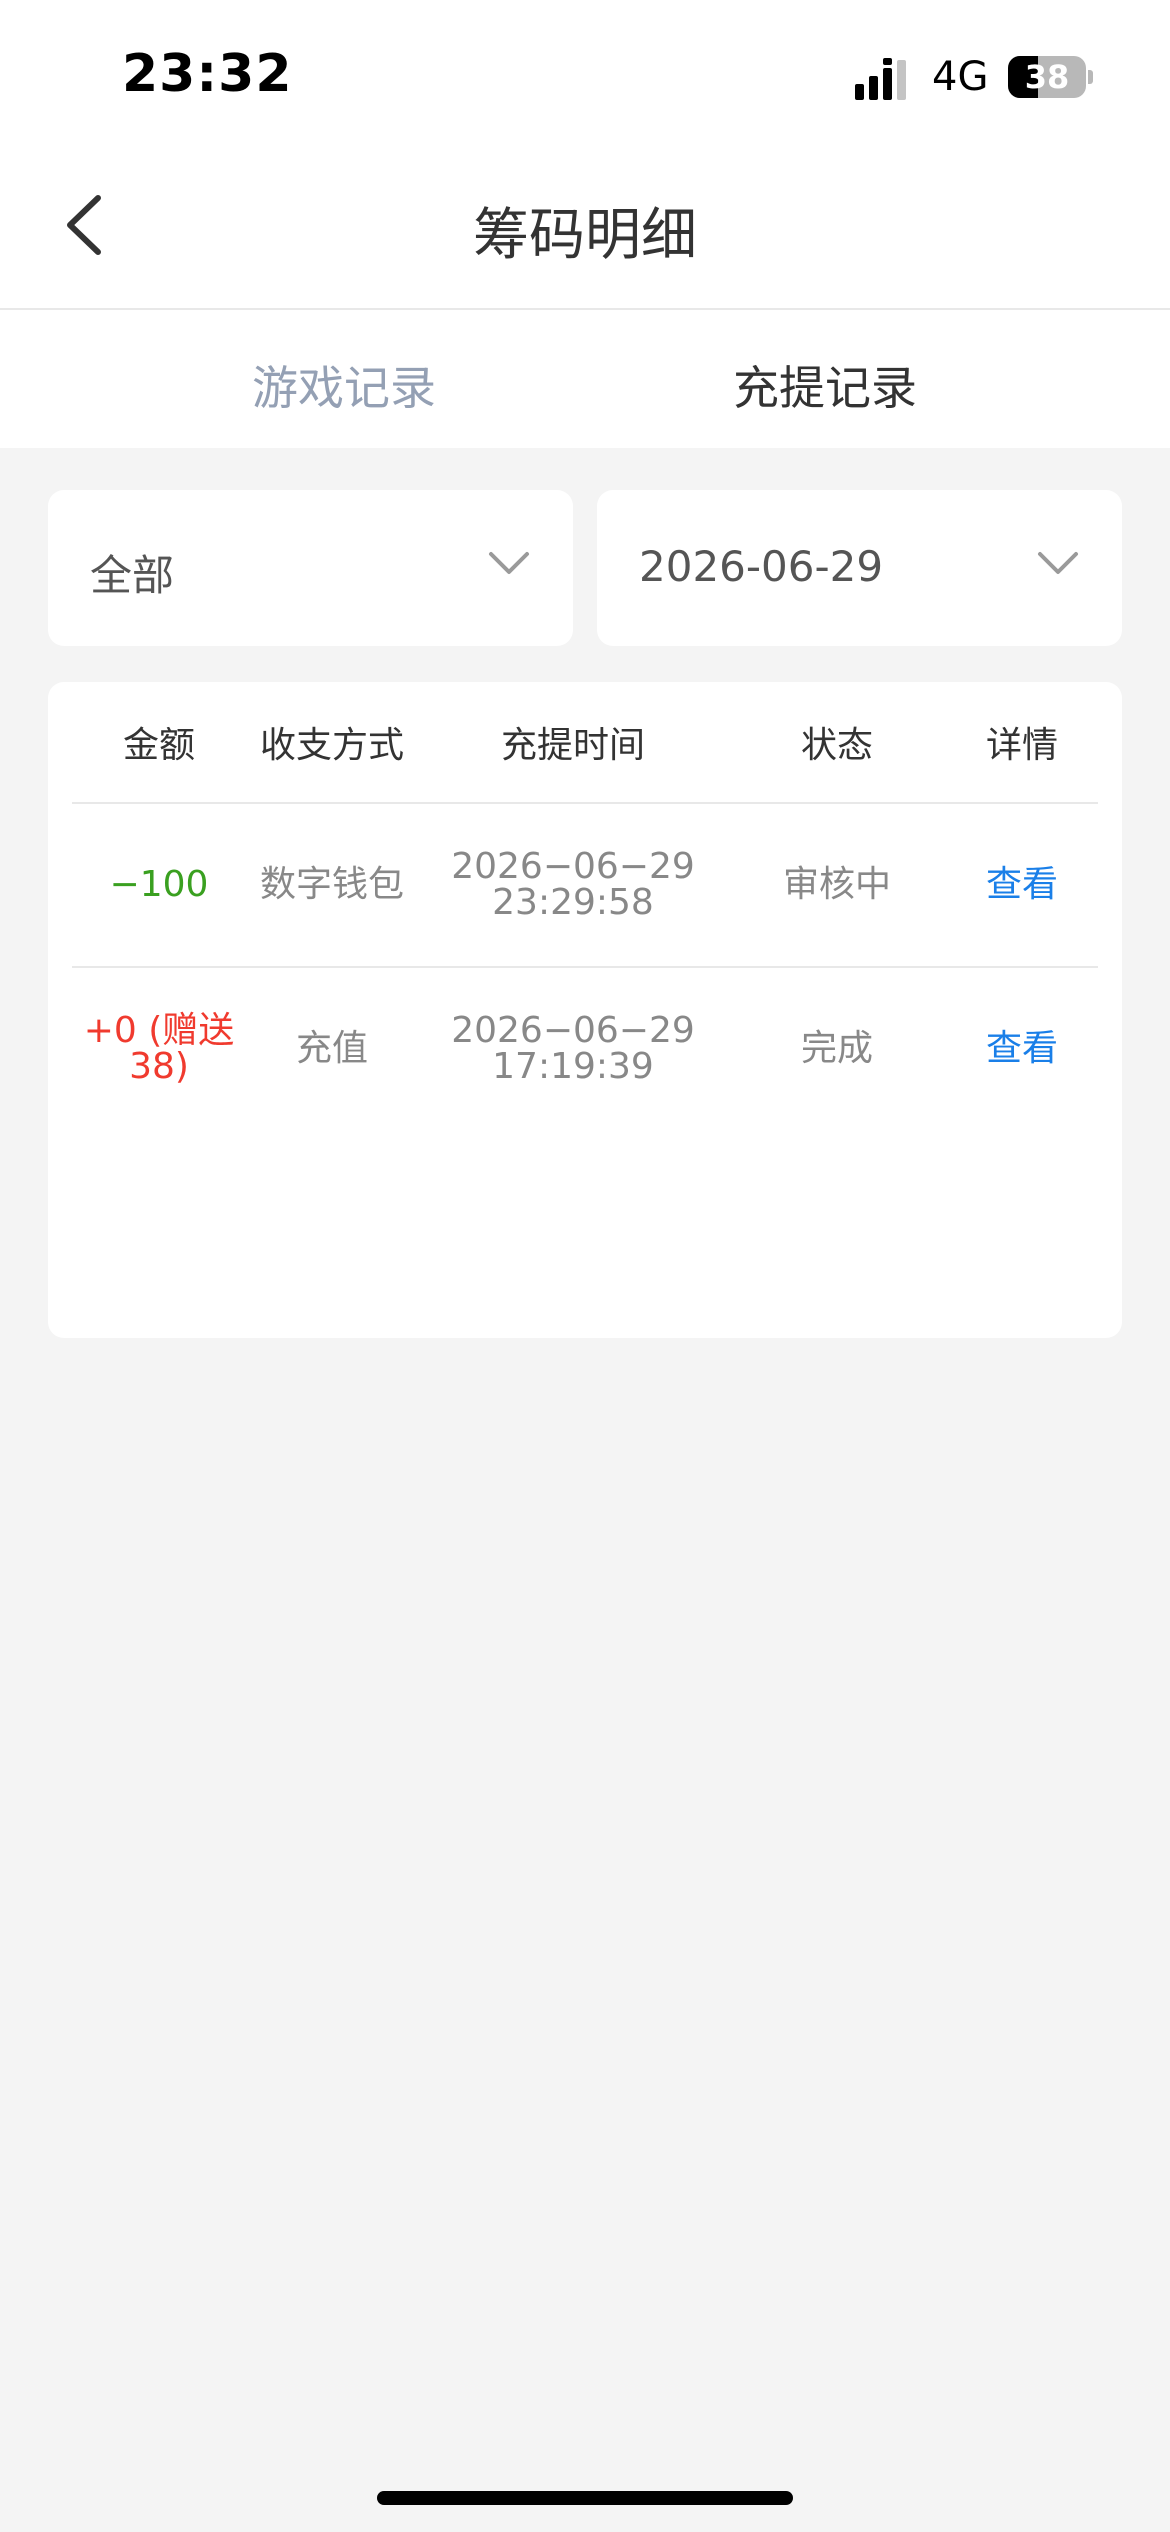 The width and height of the screenshot is (1170, 2532). I want to click on amount-cell: +0 (赠送 38), so click(159, 1048).